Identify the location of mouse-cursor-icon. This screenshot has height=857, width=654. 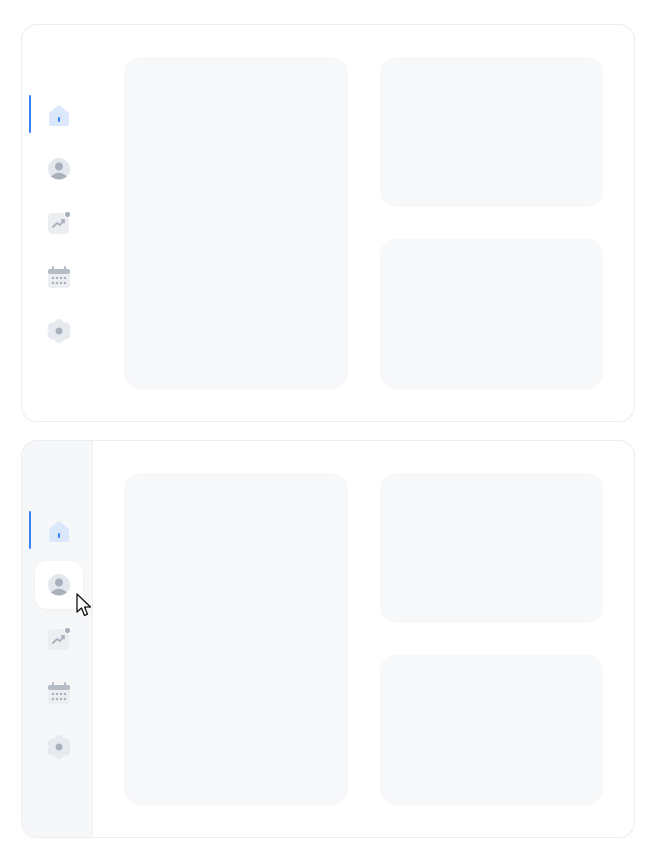
(84, 605).